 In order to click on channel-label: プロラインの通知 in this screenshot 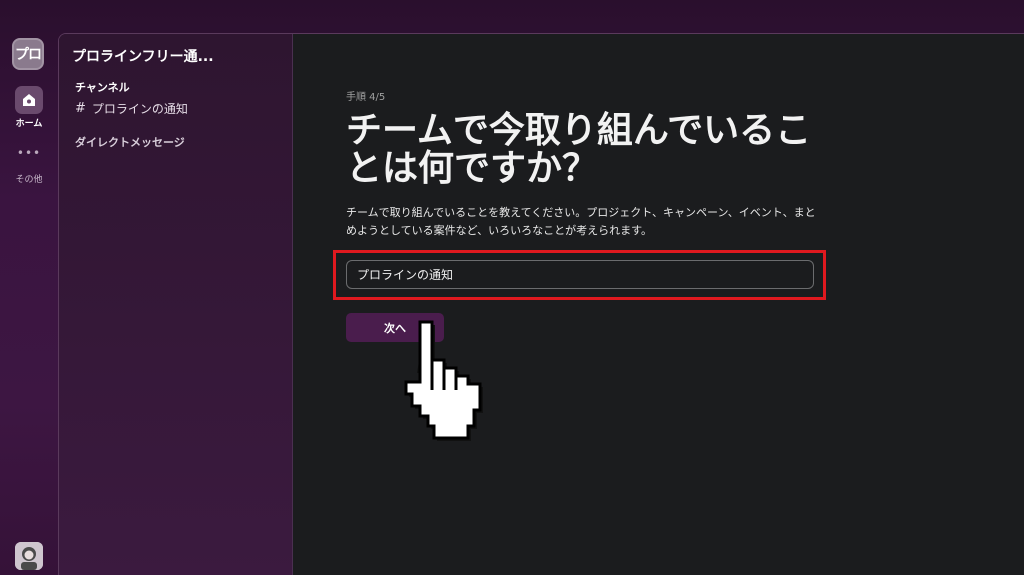, I will do `click(139, 109)`.